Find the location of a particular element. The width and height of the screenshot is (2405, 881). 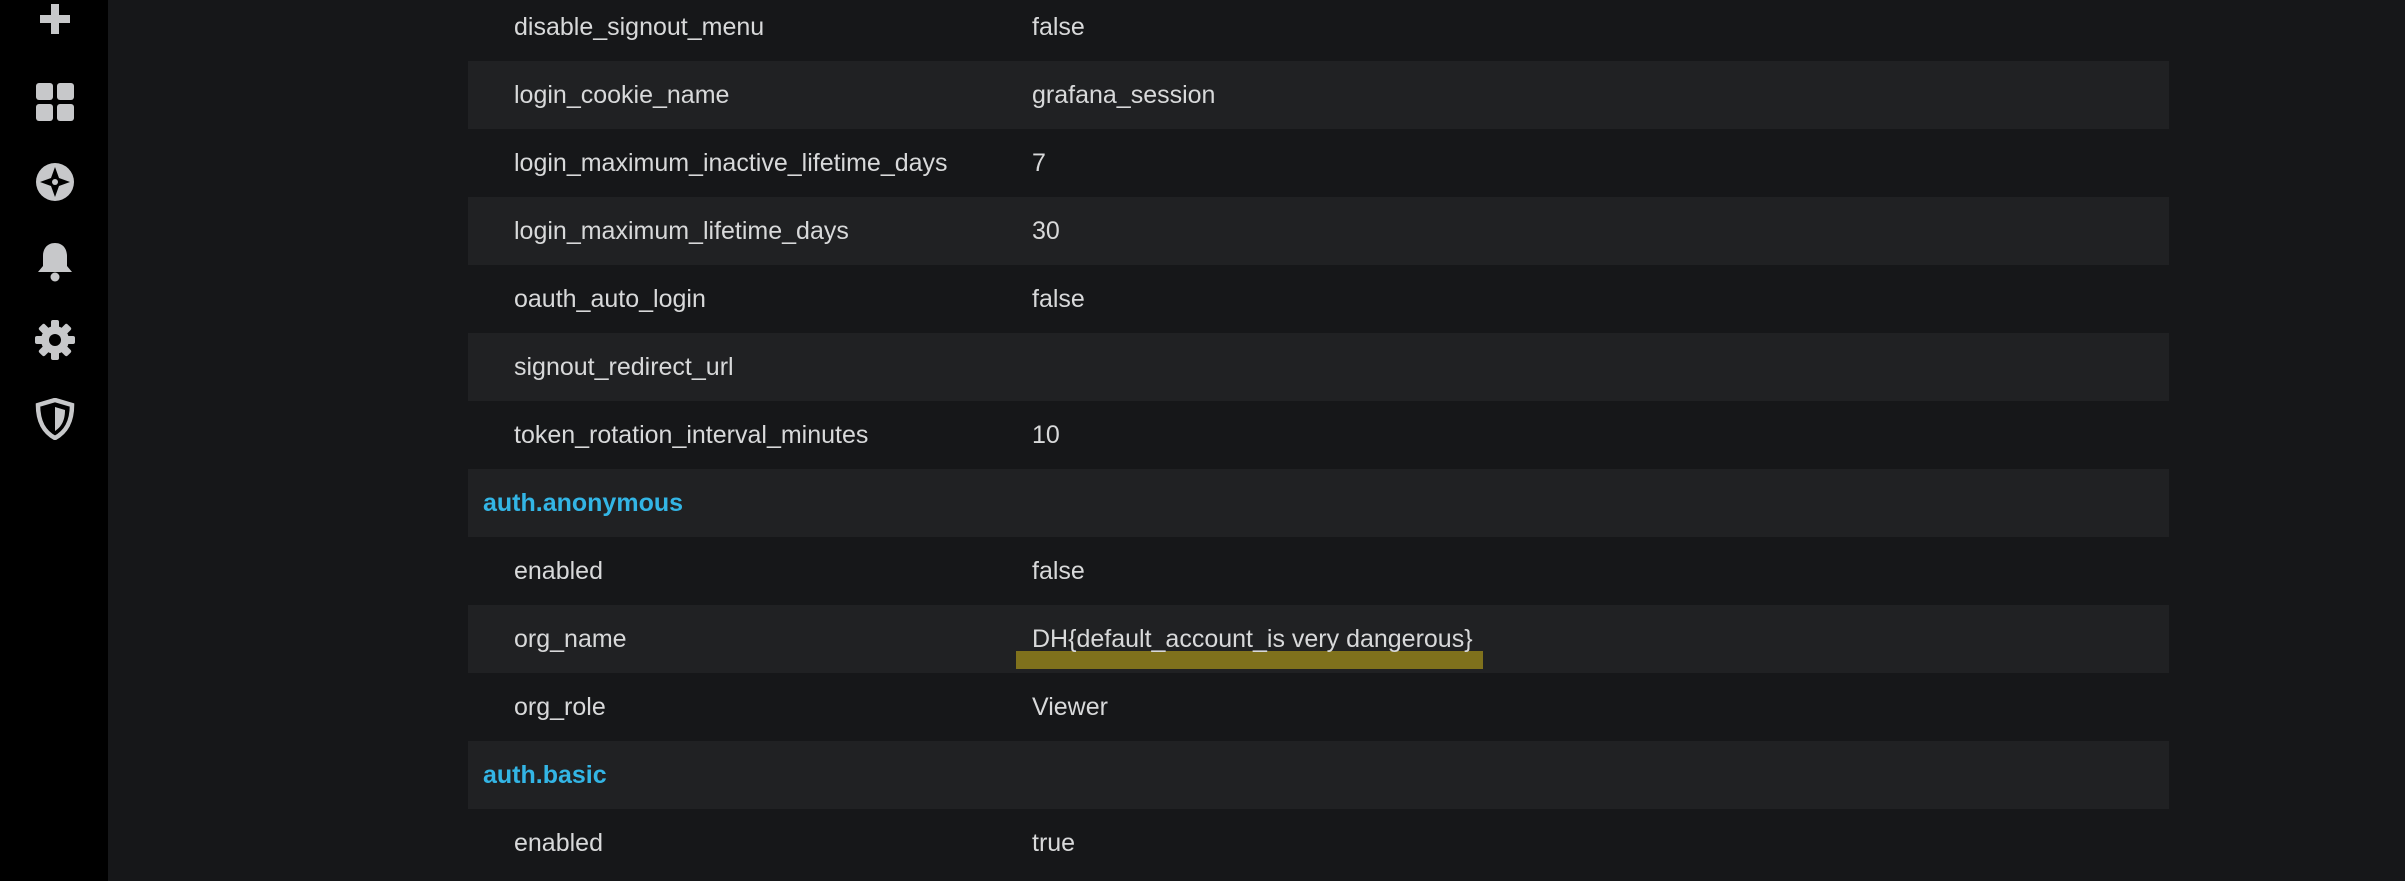

setting-row: disable_signout_menu false is located at coordinates (1318, 30).